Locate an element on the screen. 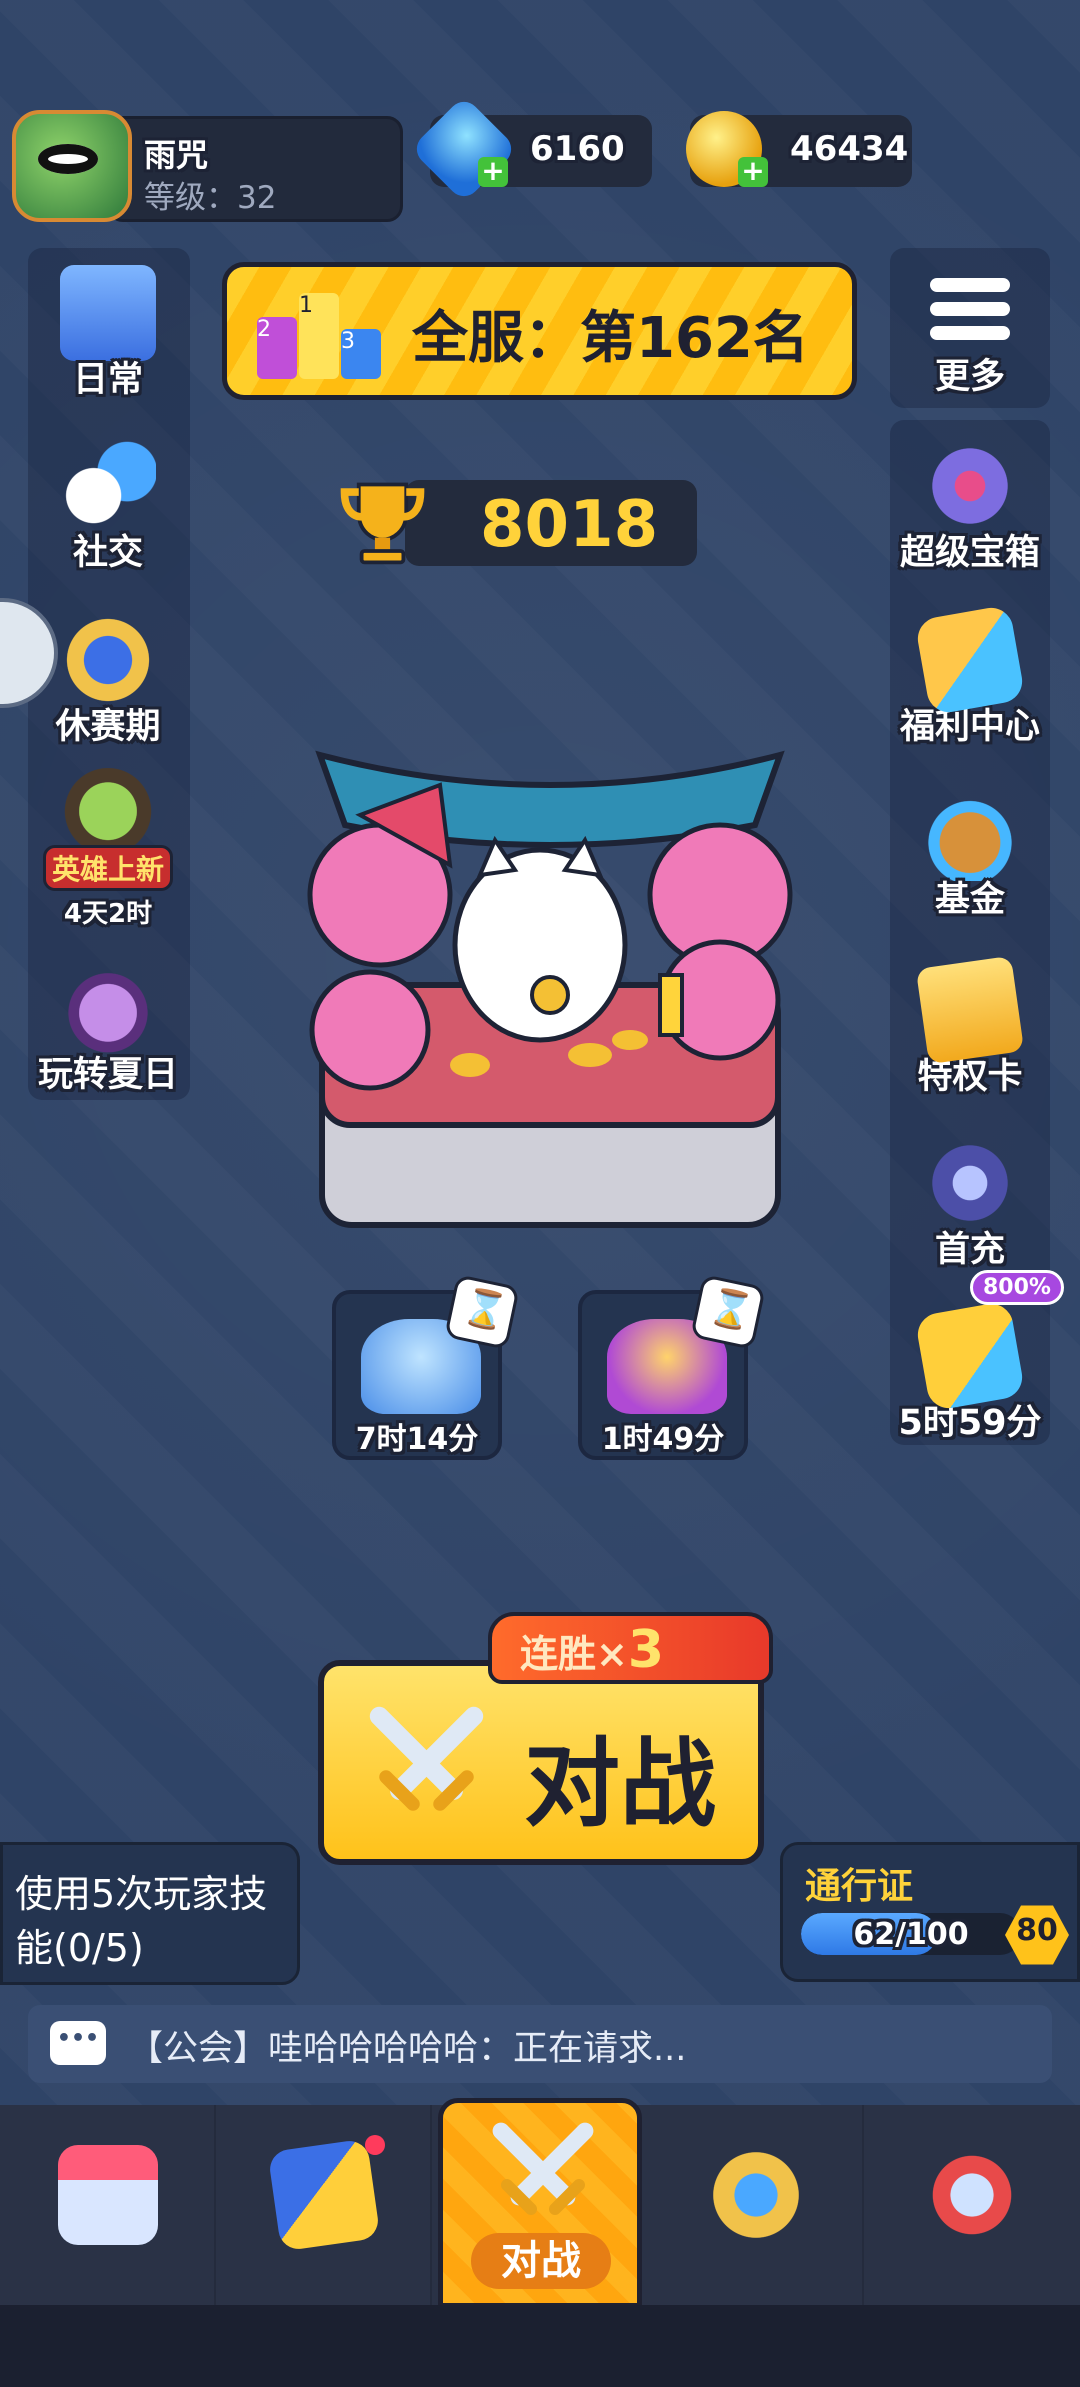  fund-bag-icon is located at coordinates (970, 833).